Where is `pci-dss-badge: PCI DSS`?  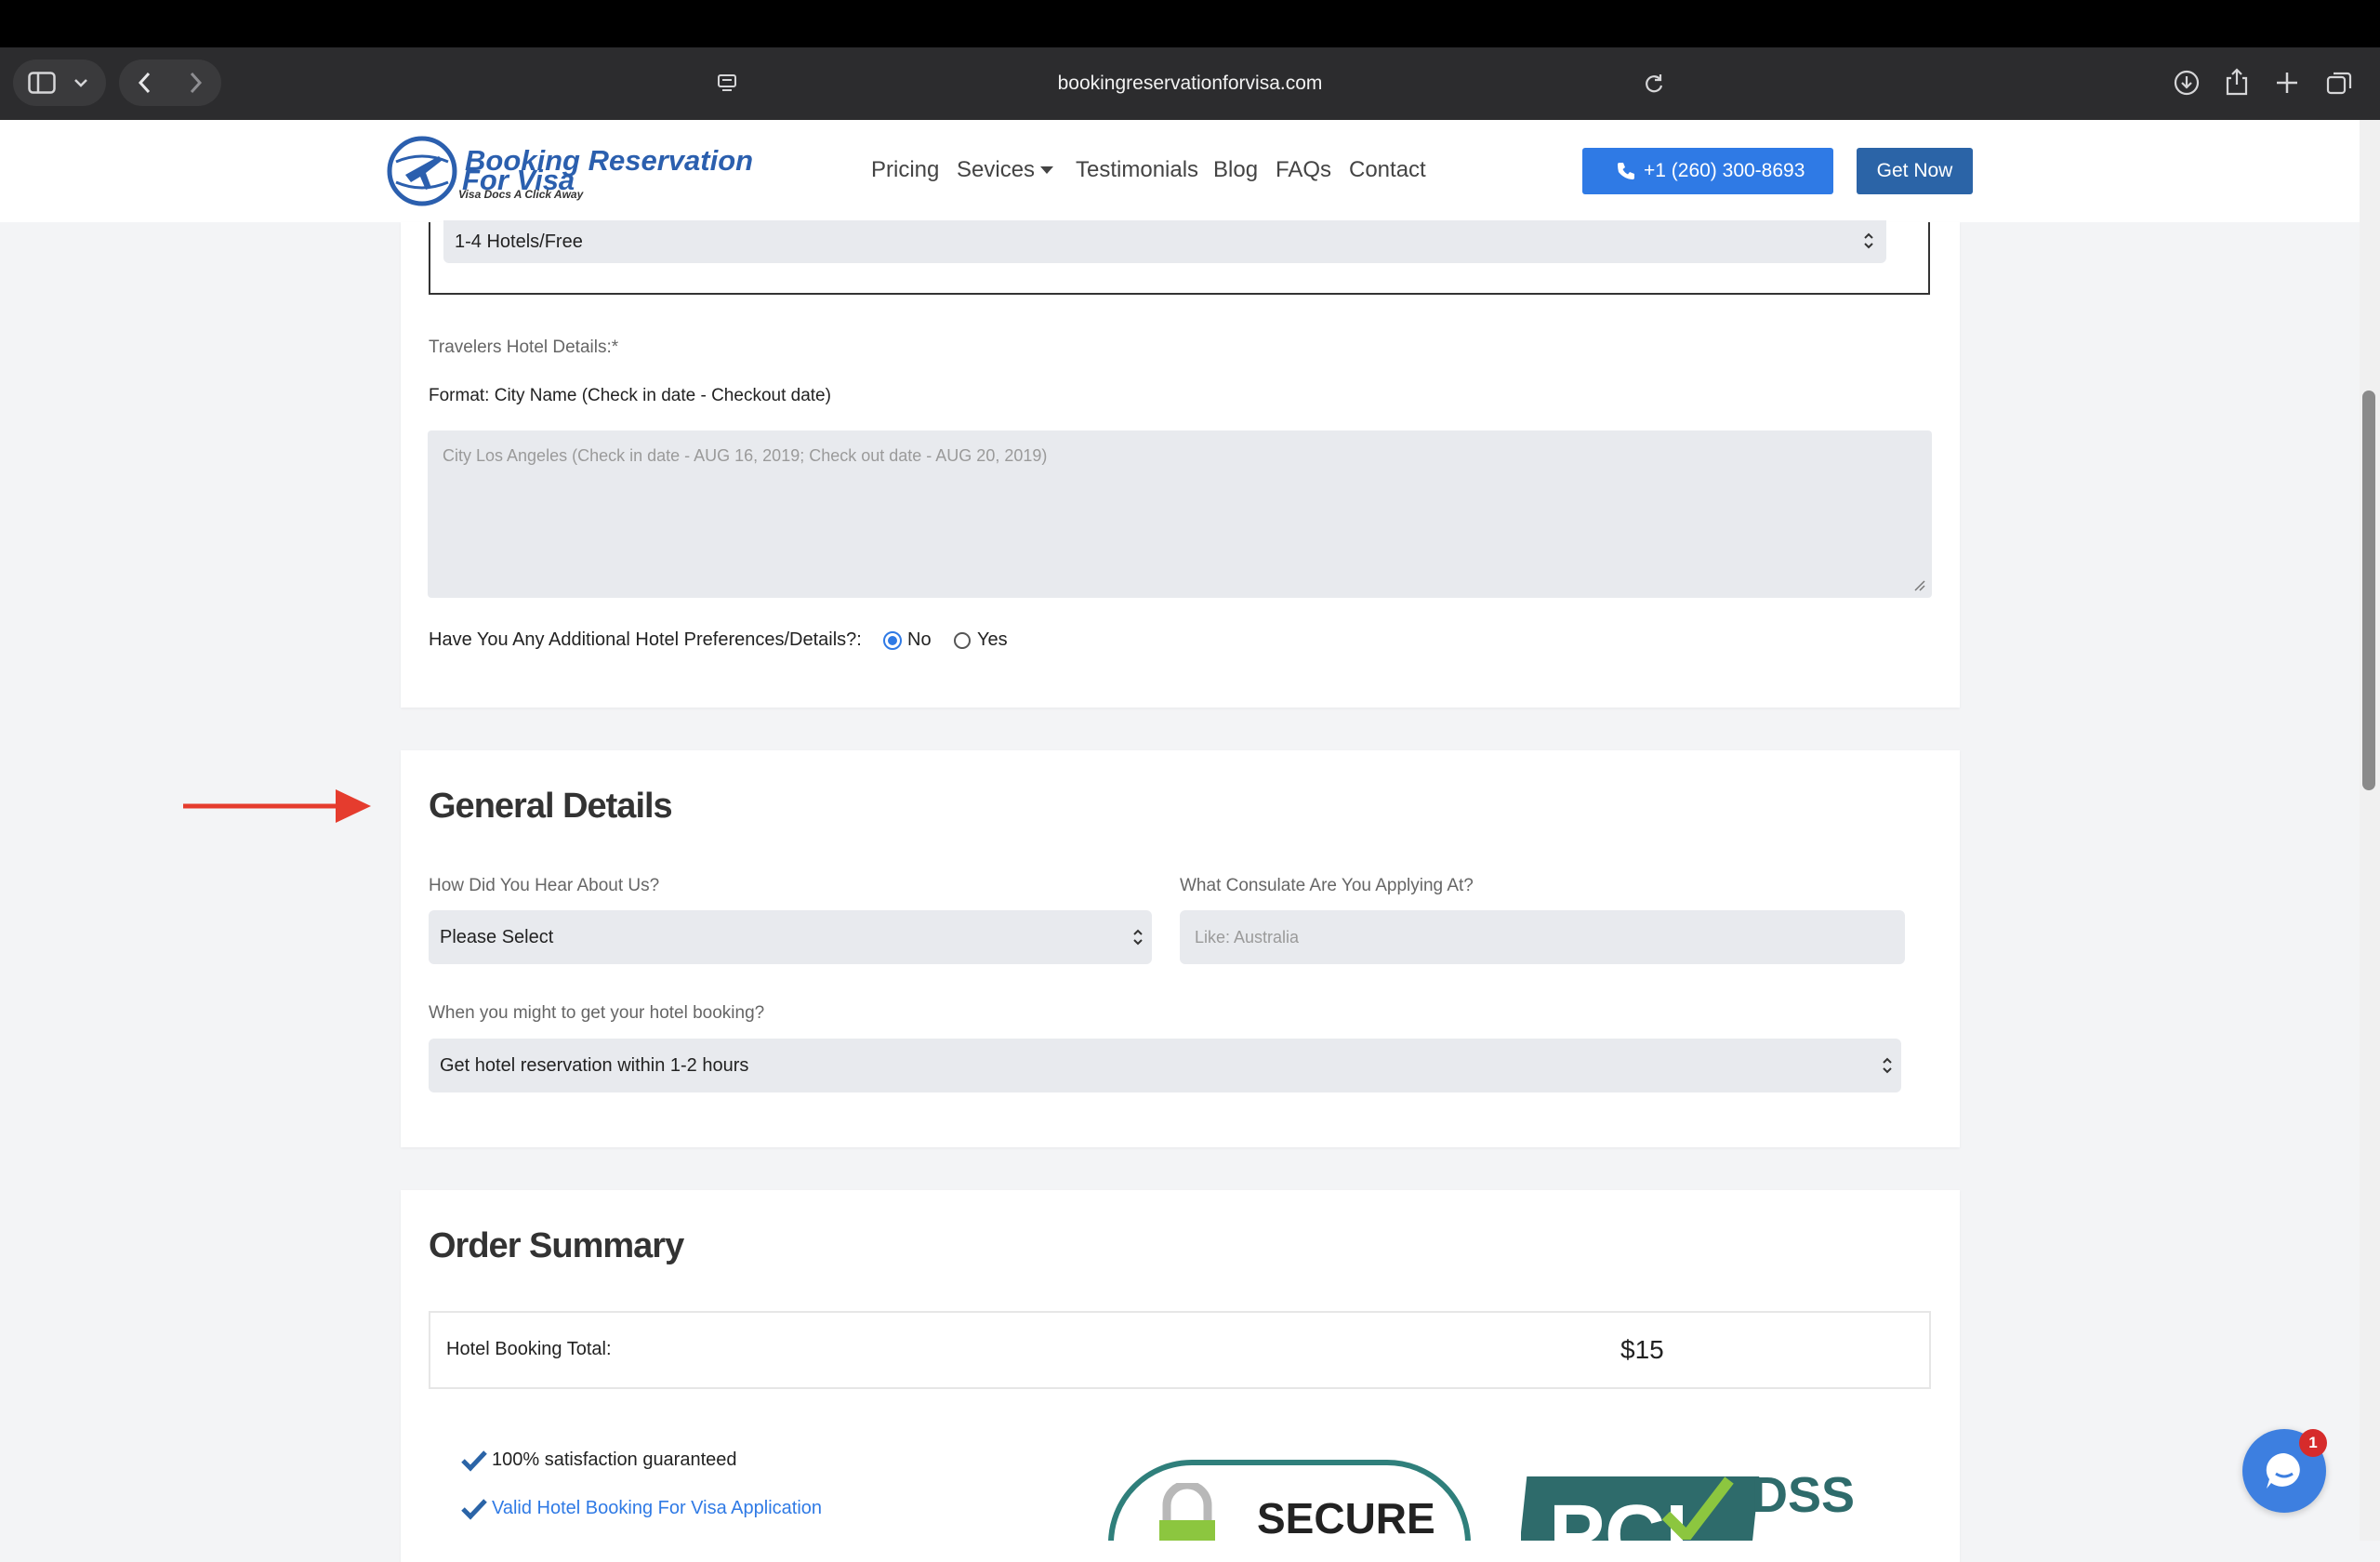
pci-dss-badge: PCI DSS is located at coordinates (1702, 1504).